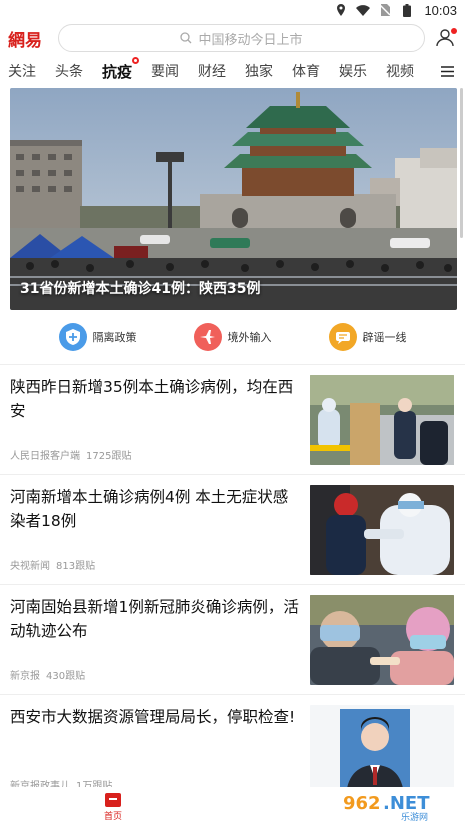  I want to click on tab-kangyi: 抗疫, so click(121, 69).